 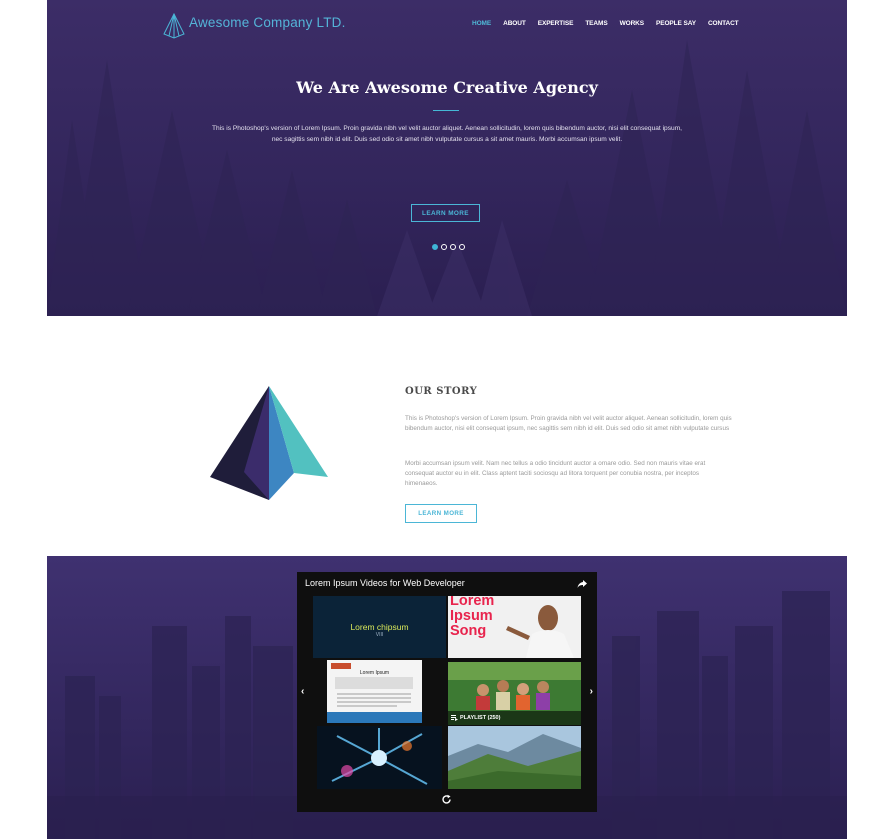 I want to click on hero-learn-more-button: LEARN MORE, so click(x=445, y=213).